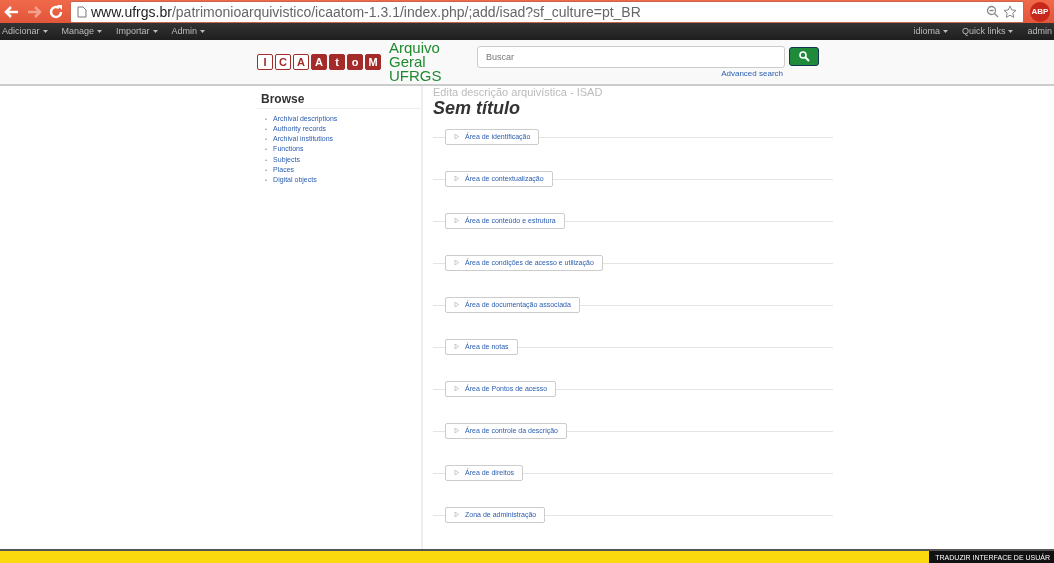 The width and height of the screenshot is (1054, 563). What do you see at coordinates (355, 61) in the screenshot?
I see `logo-letter: o` at bounding box center [355, 61].